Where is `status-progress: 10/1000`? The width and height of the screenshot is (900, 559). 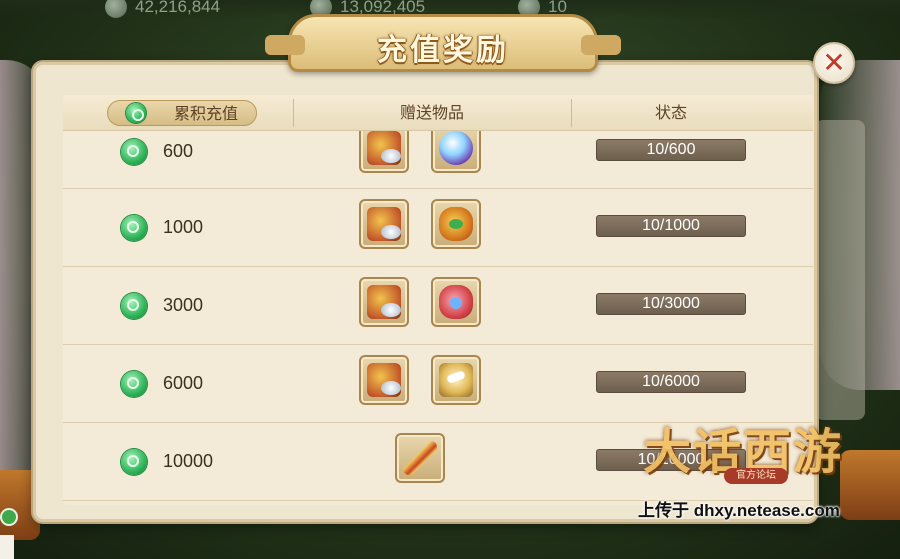 status-progress: 10/1000 is located at coordinates (671, 226).